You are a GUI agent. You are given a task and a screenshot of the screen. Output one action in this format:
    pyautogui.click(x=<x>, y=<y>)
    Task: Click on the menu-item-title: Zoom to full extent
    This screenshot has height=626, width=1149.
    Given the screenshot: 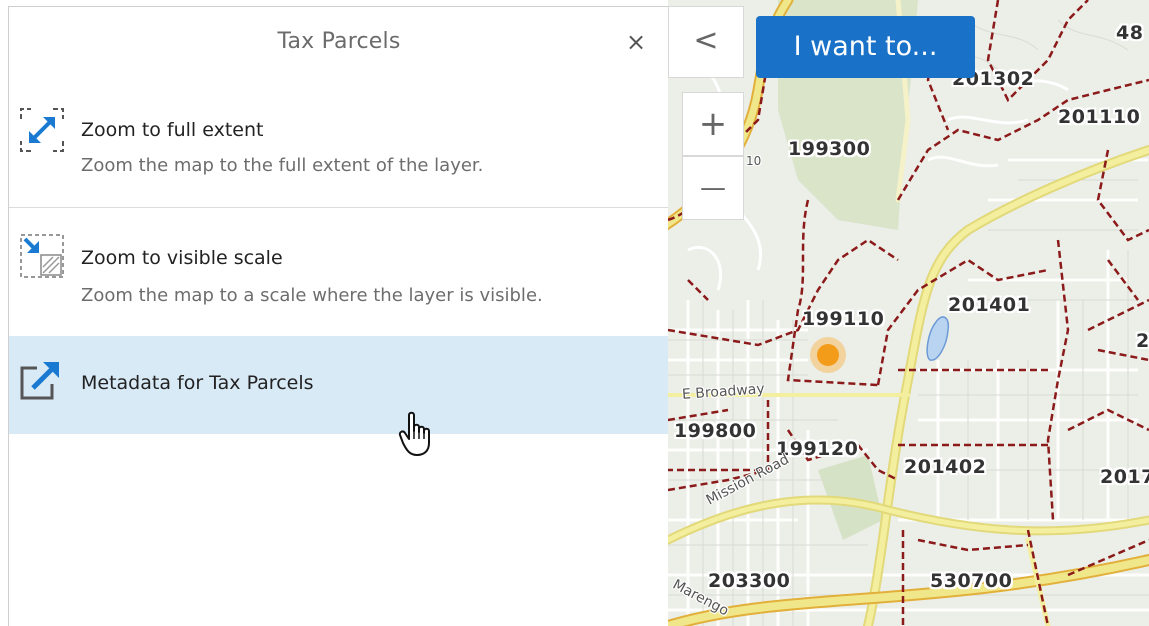 What is the action you would take?
    pyautogui.click(x=172, y=130)
    